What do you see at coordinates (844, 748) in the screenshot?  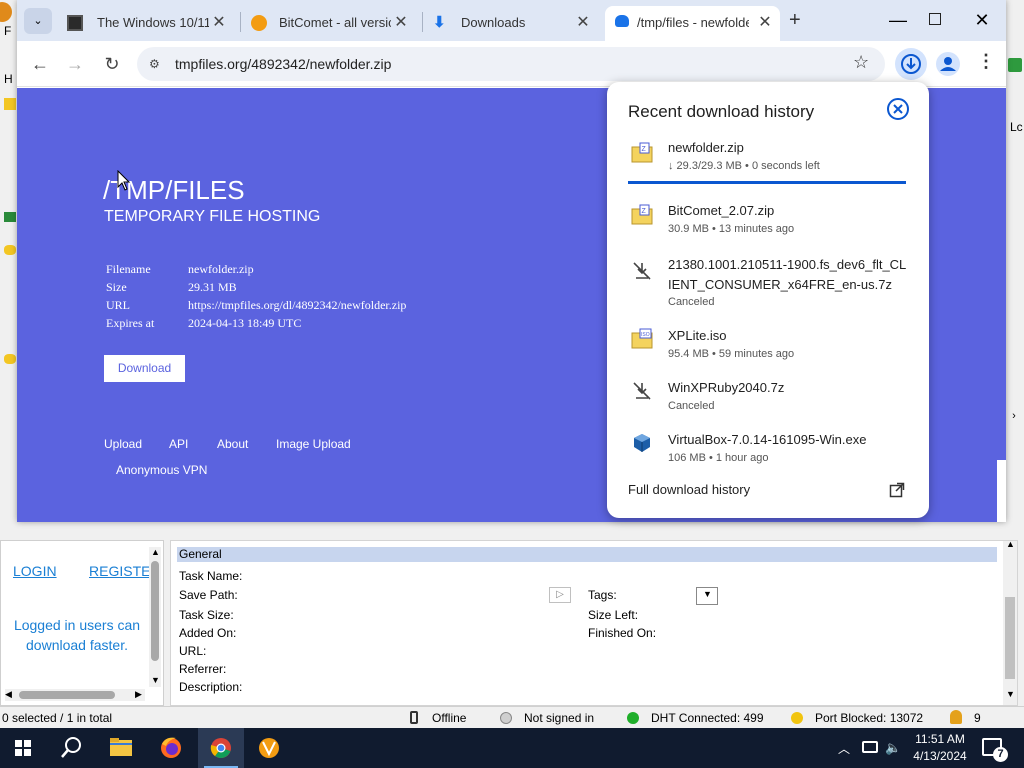 I see `show-hidden-icons-icon: ︿` at bounding box center [844, 748].